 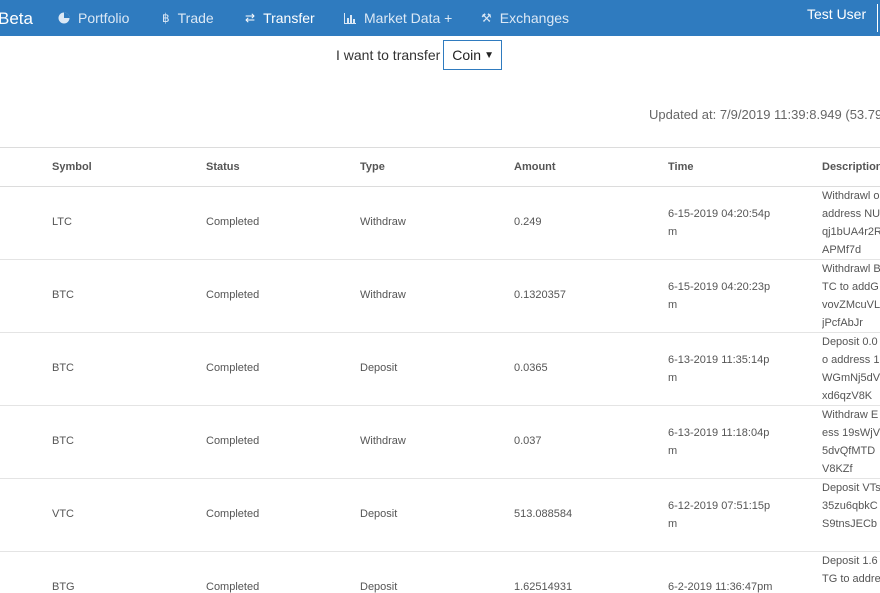 What do you see at coordinates (534, 18) in the screenshot?
I see `nav-exchanges-label: Exchanges` at bounding box center [534, 18].